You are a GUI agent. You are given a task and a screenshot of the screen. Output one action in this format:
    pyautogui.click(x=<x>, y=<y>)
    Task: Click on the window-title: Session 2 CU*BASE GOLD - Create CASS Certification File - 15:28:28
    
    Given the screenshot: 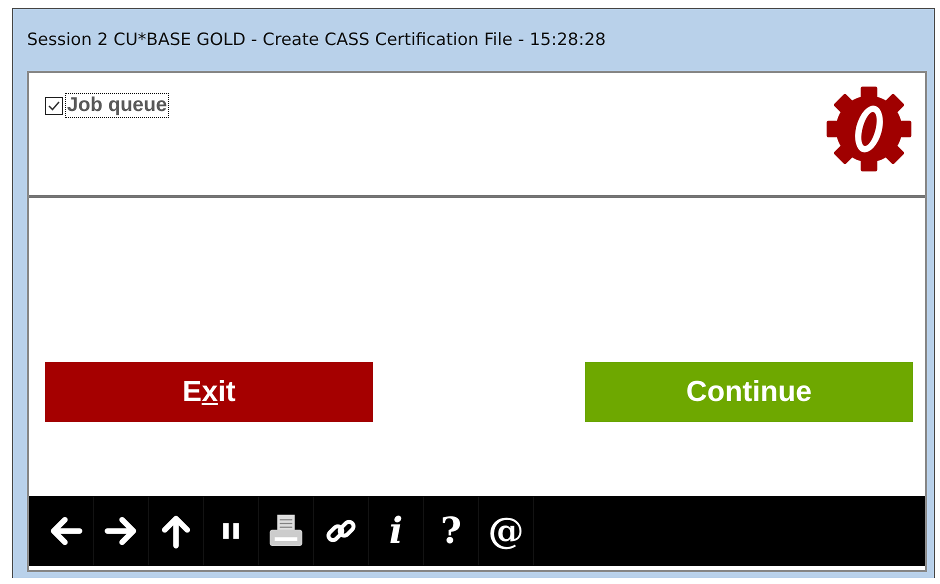 What is the action you would take?
    pyautogui.click(x=316, y=40)
    